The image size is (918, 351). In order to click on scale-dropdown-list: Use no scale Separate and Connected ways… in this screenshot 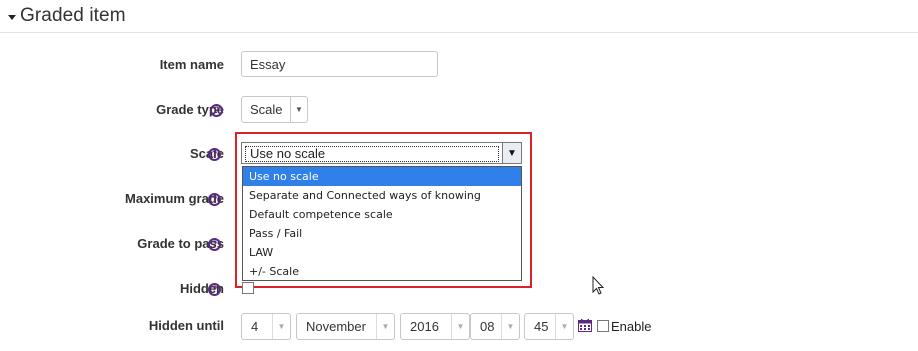, I will do `click(382, 223)`.